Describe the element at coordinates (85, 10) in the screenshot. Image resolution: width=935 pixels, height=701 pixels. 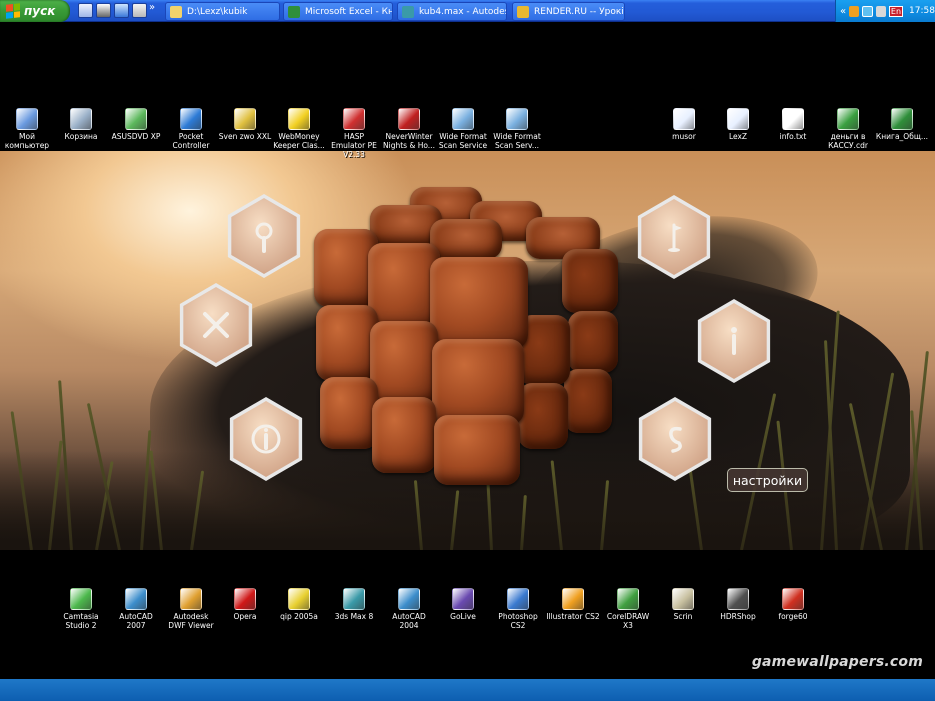
I see `show-desktop-icon` at that location.